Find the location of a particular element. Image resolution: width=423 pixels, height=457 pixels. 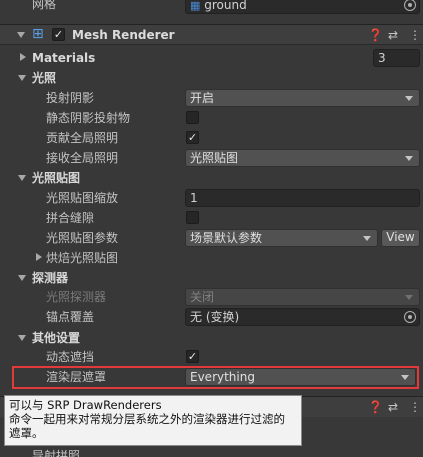

mesh-label: 网格 is located at coordinates (44, 5).